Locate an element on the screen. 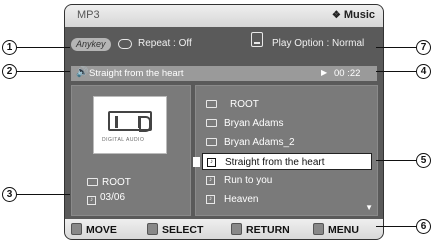  anykey-button: Anykey is located at coordinates (91, 44).